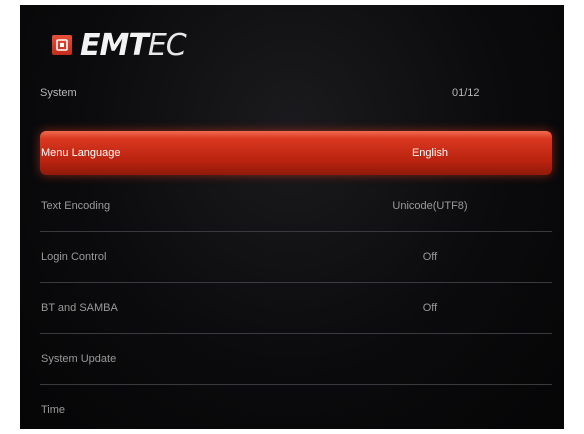  What do you see at coordinates (296, 153) in the screenshot?
I see `menu-item-menu-language: Menu Language English` at bounding box center [296, 153].